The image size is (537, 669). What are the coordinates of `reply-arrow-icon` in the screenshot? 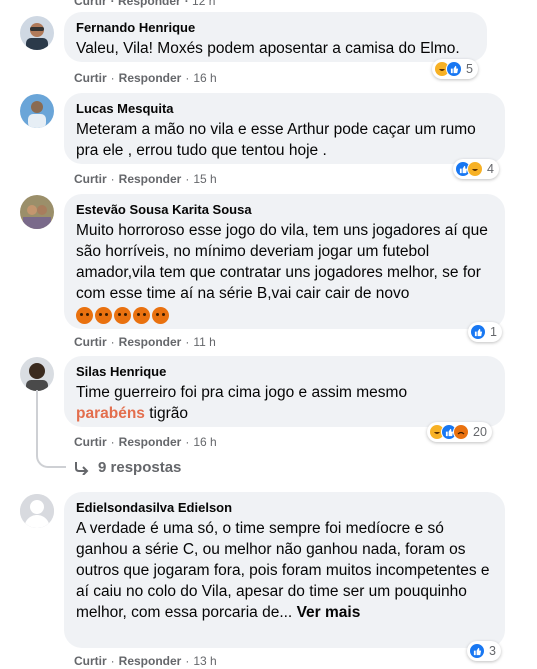 It's located at (82, 468).